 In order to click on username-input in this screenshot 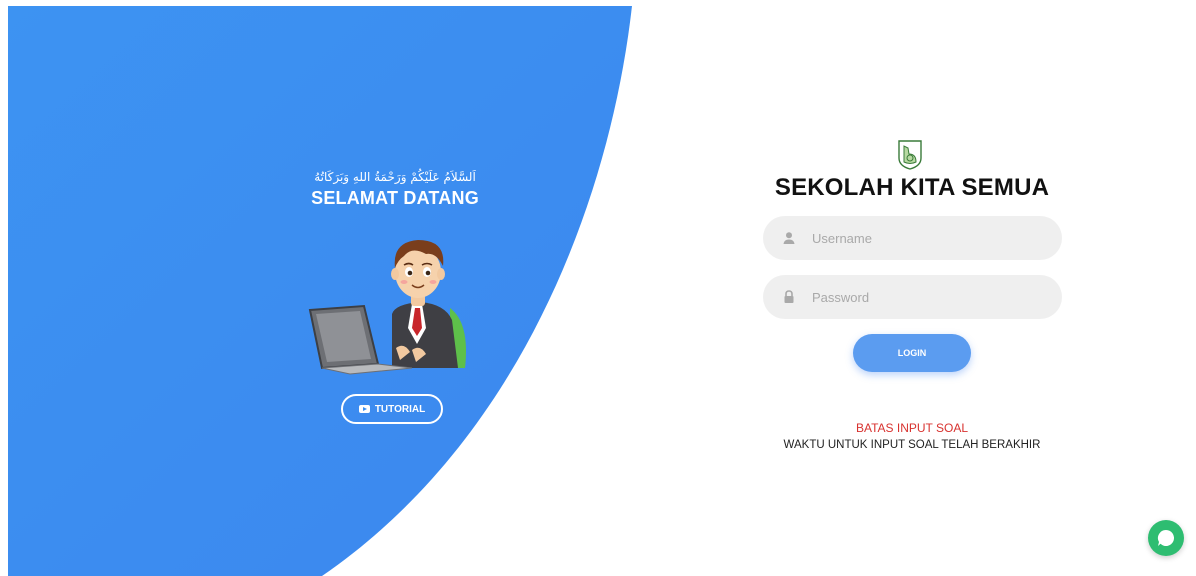, I will do `click(922, 238)`.